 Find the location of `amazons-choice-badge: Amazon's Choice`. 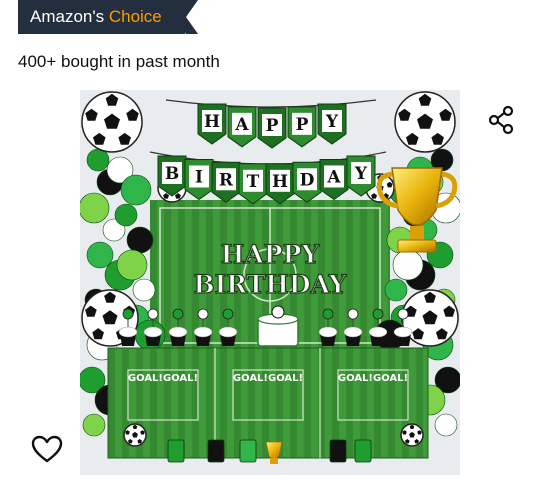

amazons-choice-badge: Amazon's Choice is located at coordinates (108, 17).